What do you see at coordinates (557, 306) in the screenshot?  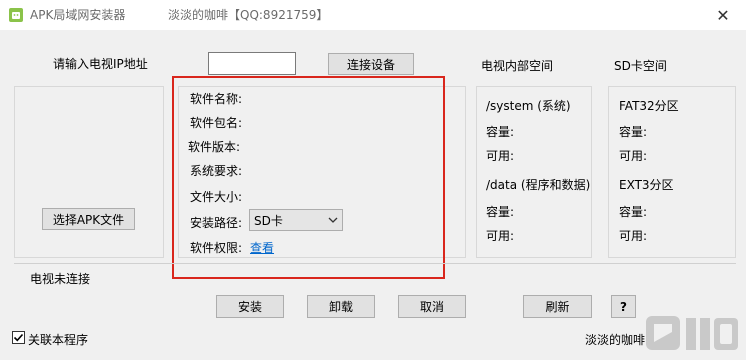 I see `refresh-button: 刷新` at bounding box center [557, 306].